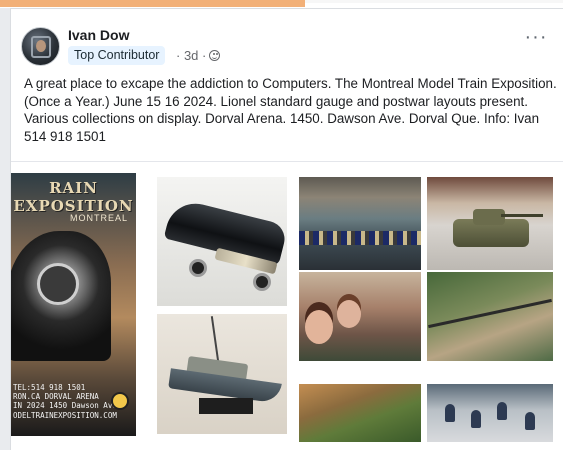 This screenshot has height=450, width=563. I want to click on author-name: Ivan Dow, so click(98, 35).